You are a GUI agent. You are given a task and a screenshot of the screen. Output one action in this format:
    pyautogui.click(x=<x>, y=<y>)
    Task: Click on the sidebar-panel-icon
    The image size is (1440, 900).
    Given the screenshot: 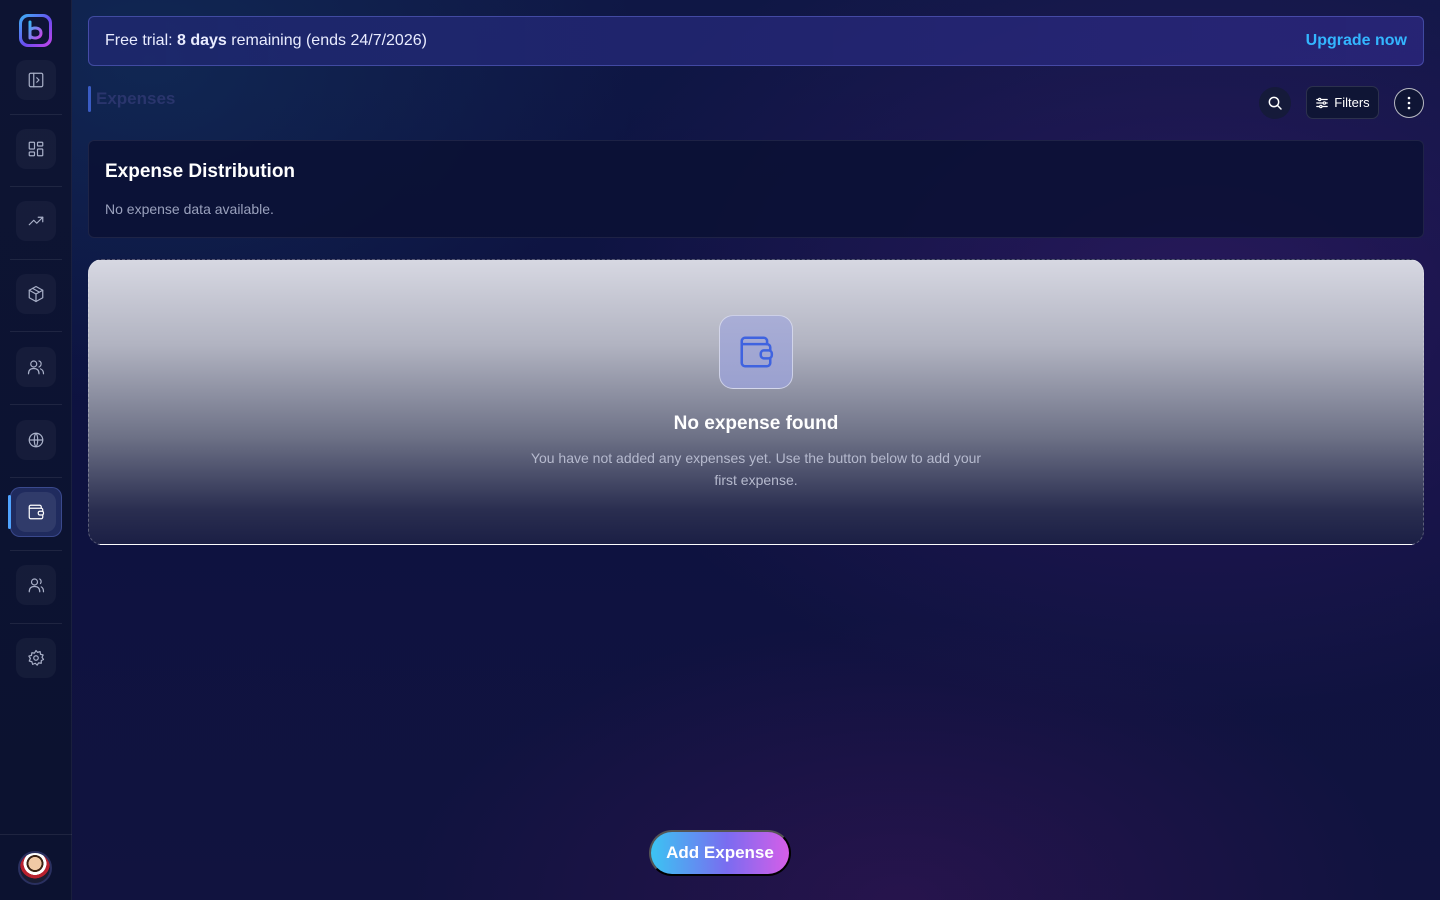 What is the action you would take?
    pyautogui.click(x=36, y=80)
    